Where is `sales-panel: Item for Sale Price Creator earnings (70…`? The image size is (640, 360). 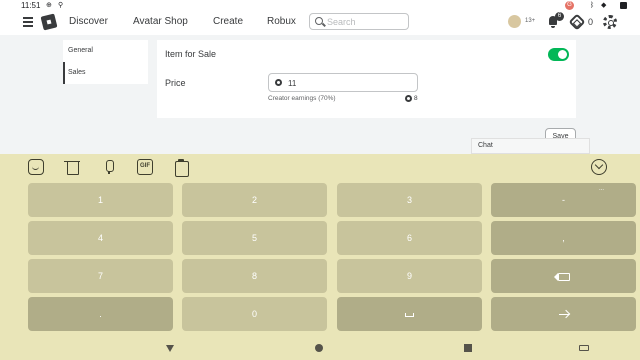
sales-panel: Item for Sale Price Creator earnings (70… is located at coordinates (366, 79).